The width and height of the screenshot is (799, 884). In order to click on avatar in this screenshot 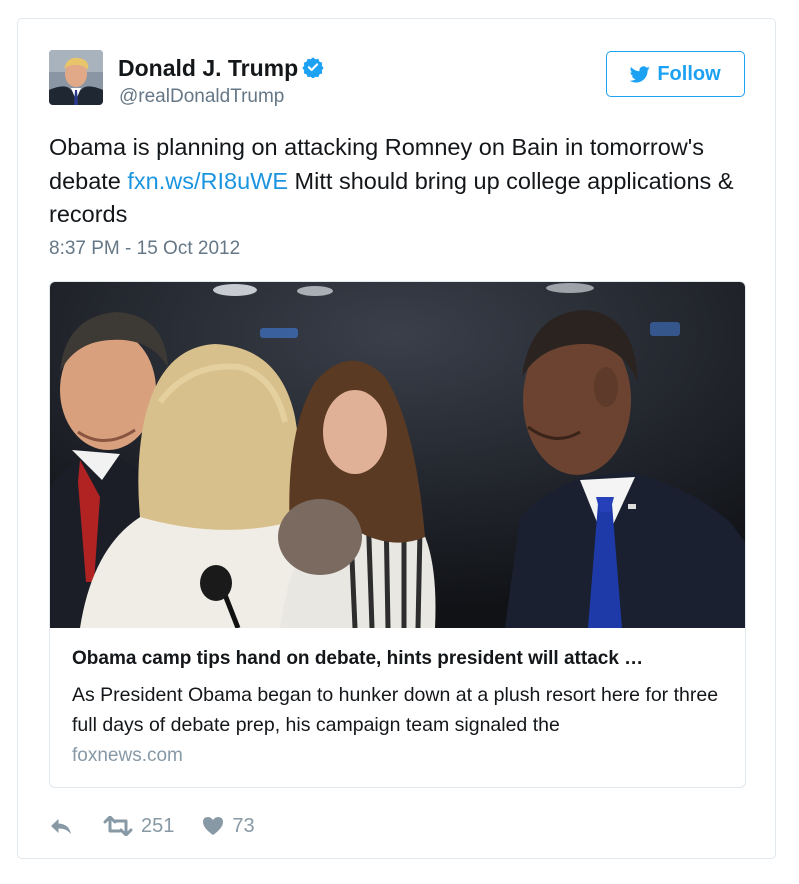, I will do `click(76, 77)`.